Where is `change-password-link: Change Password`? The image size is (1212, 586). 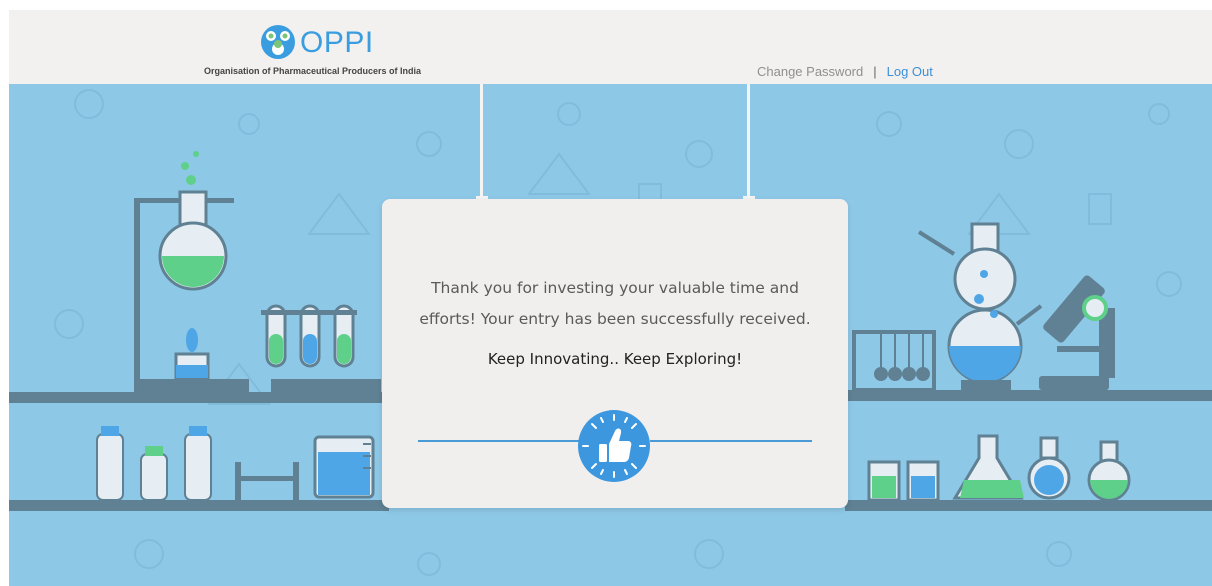
change-password-link: Change Password is located at coordinates (810, 71).